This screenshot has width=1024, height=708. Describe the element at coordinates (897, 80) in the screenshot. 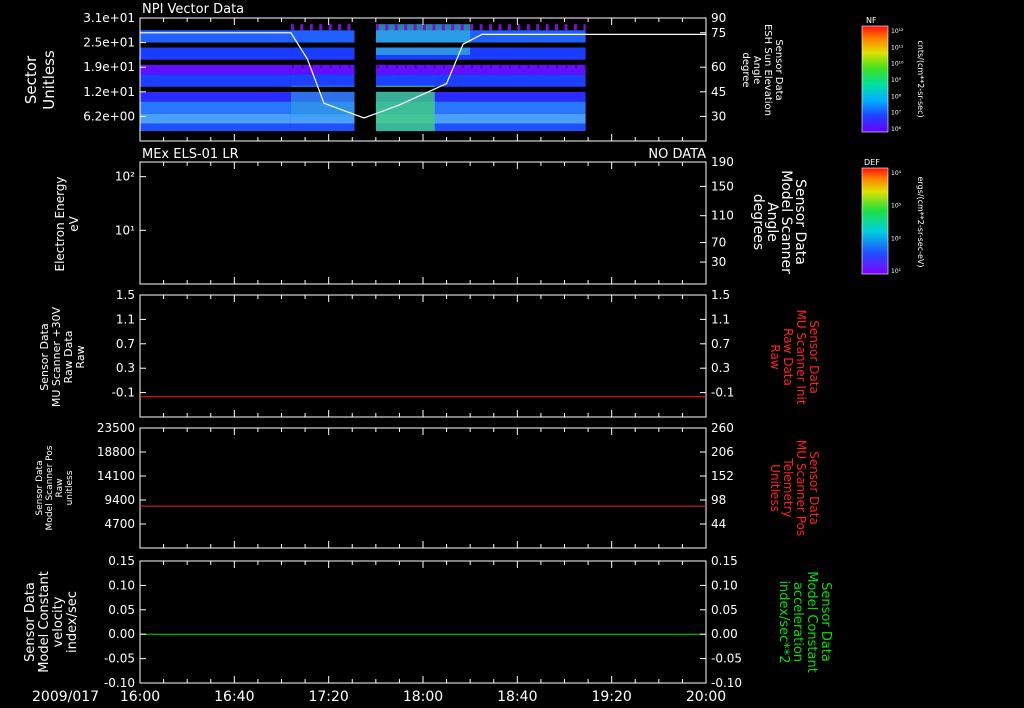

I see `colorbar-nf-ticks: 10¹² 10¹¹ 10¹⁰ 10⁹ 10⁸ 10⁷ 10⁶` at that location.